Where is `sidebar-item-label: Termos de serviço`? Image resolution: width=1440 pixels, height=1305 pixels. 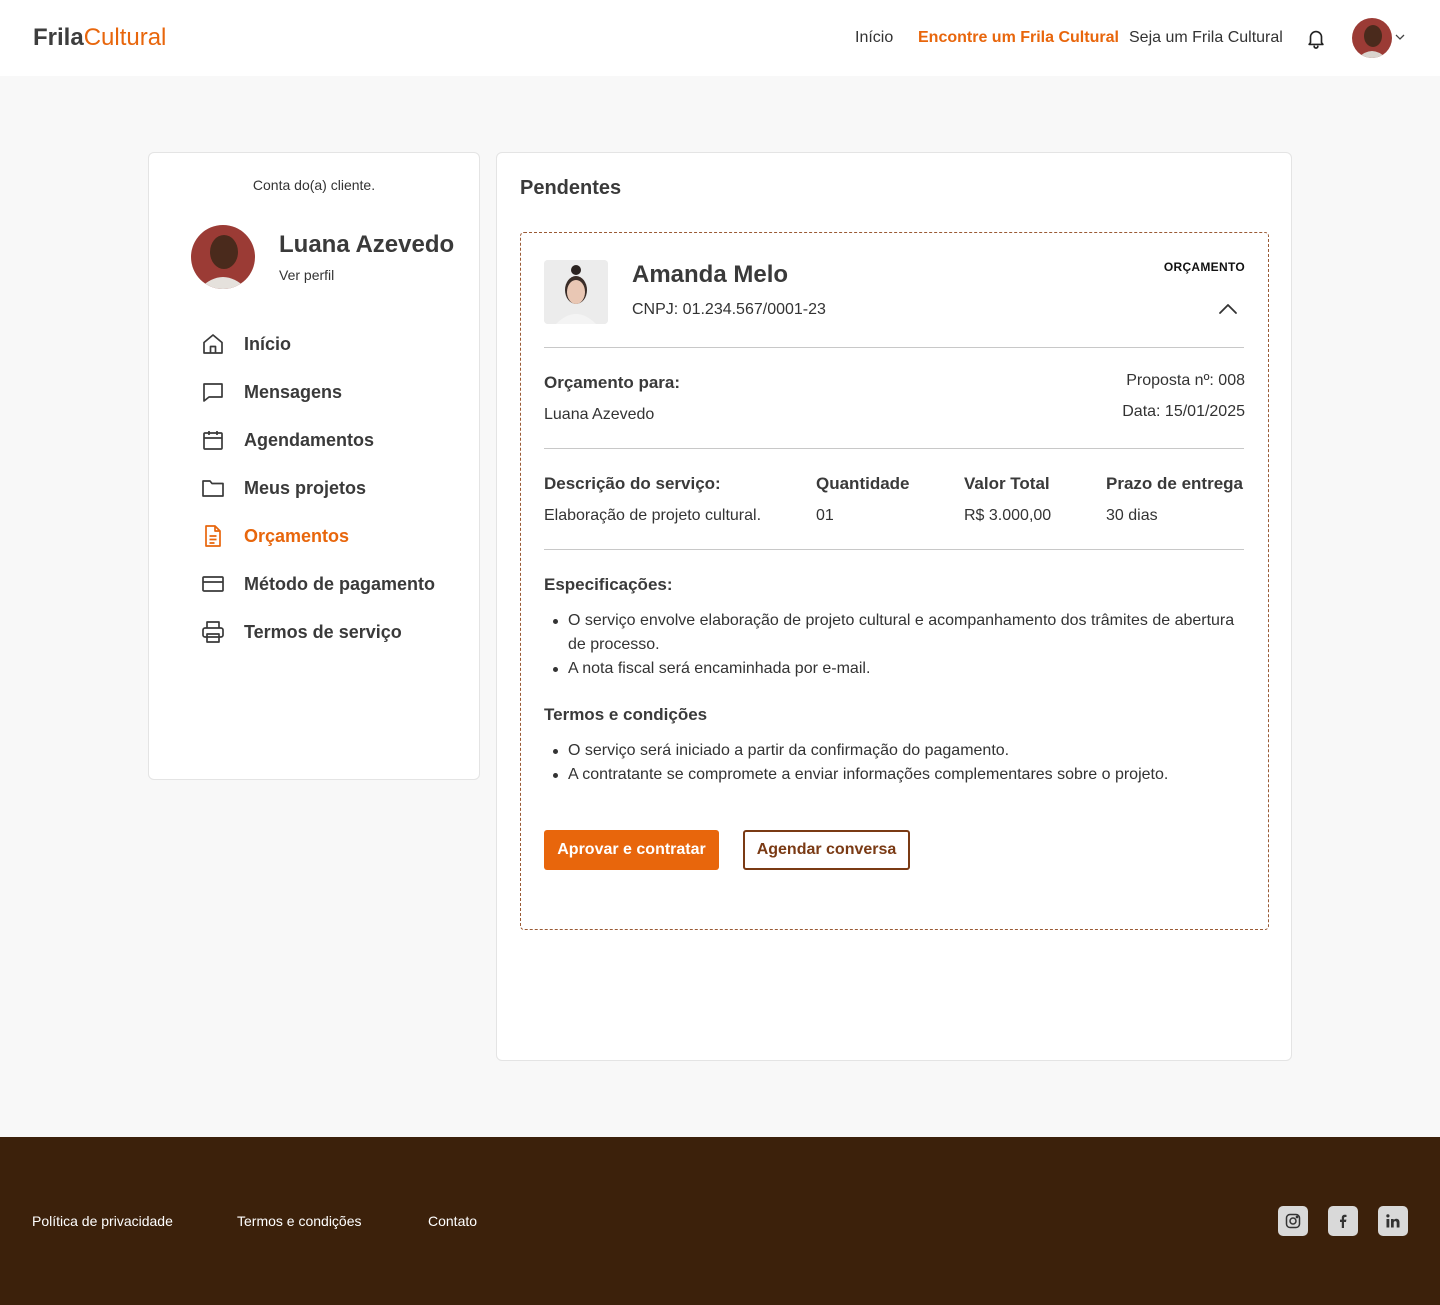
sidebar-item-label: Termos de serviço is located at coordinates (323, 631).